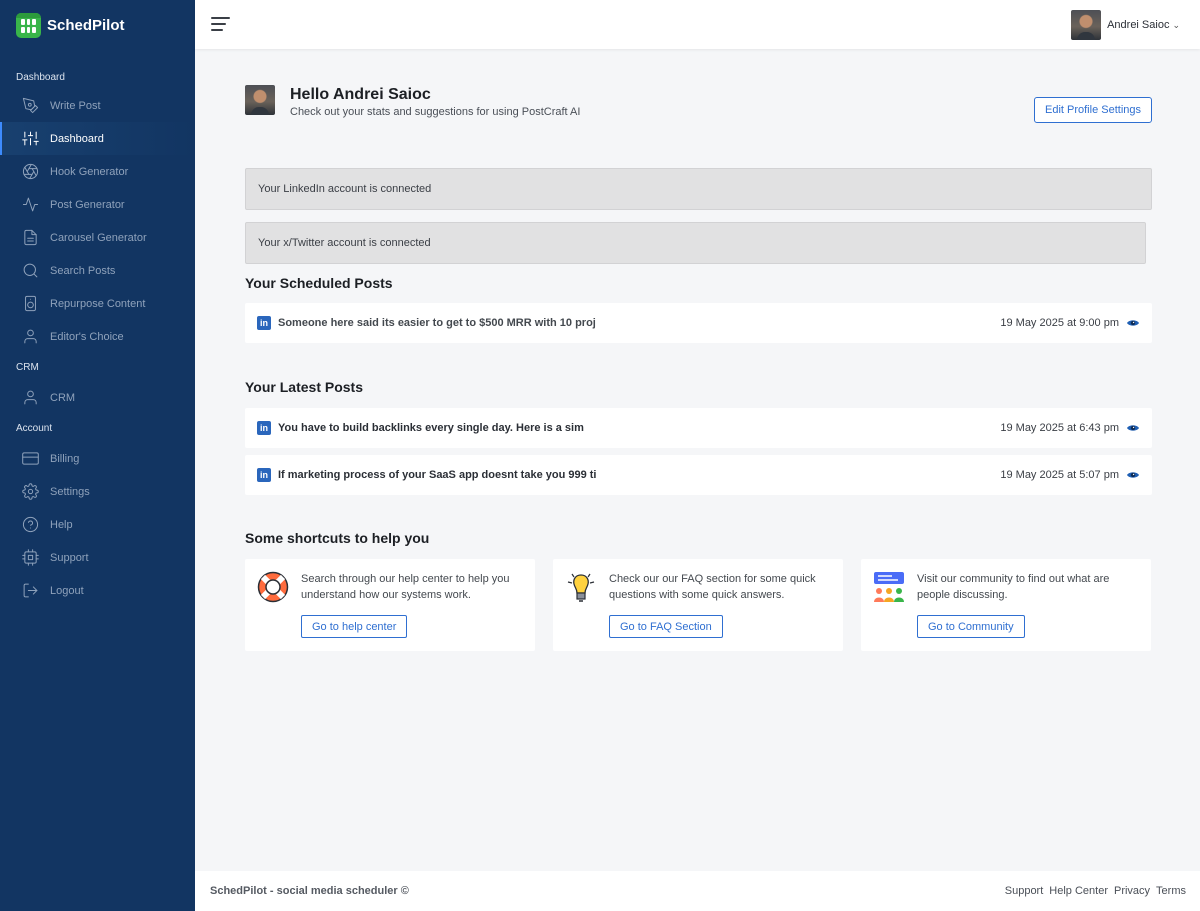  Describe the element at coordinates (30, 139) in the screenshot. I see `sliders-icon` at that location.